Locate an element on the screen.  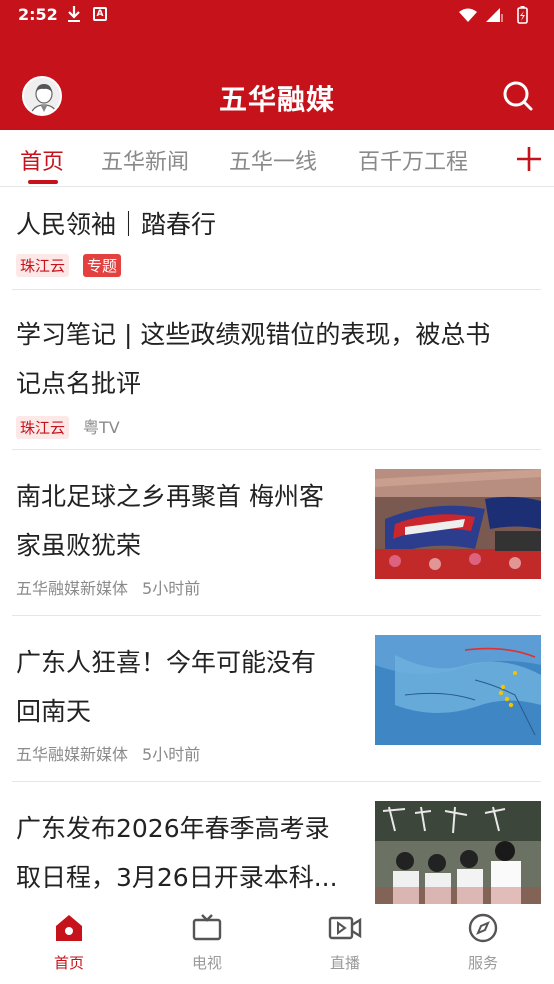
news-title: 人民领袖｜踏春行 is located at coordinates (116, 224).